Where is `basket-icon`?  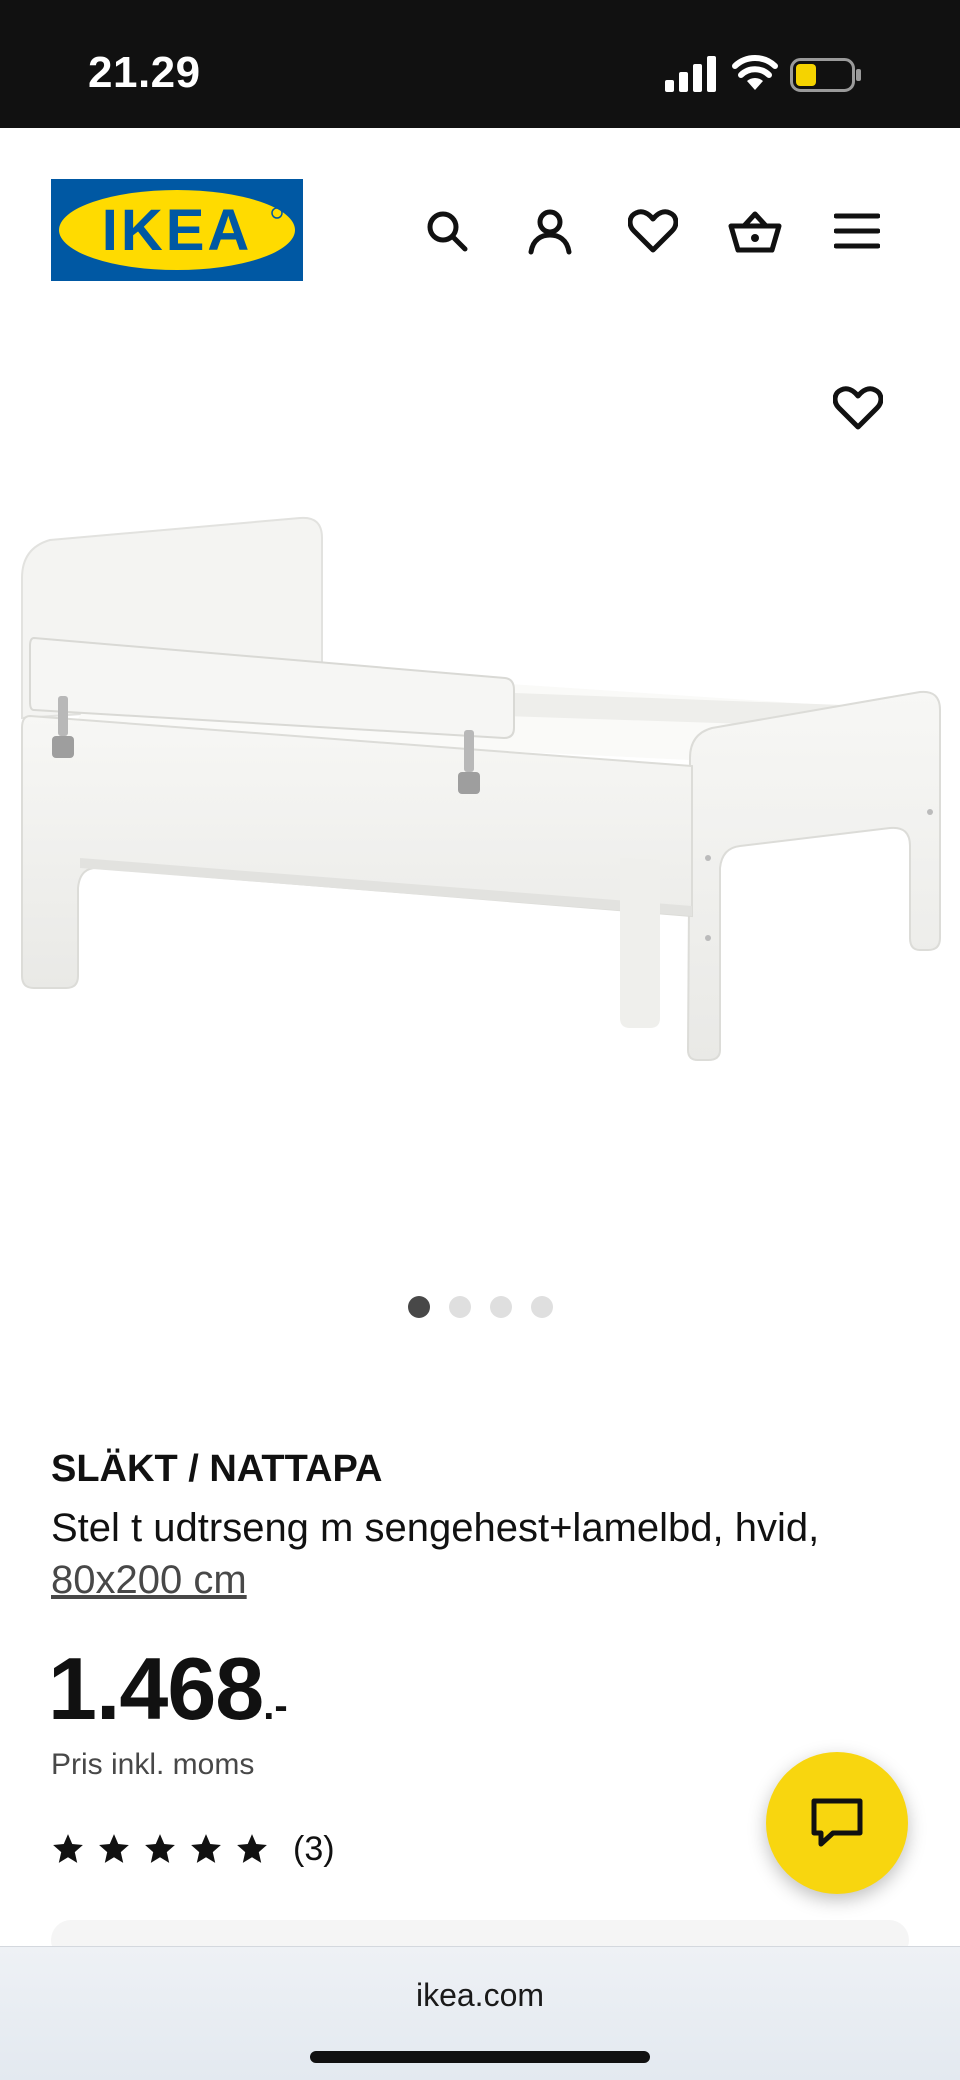 basket-icon is located at coordinates (755, 231).